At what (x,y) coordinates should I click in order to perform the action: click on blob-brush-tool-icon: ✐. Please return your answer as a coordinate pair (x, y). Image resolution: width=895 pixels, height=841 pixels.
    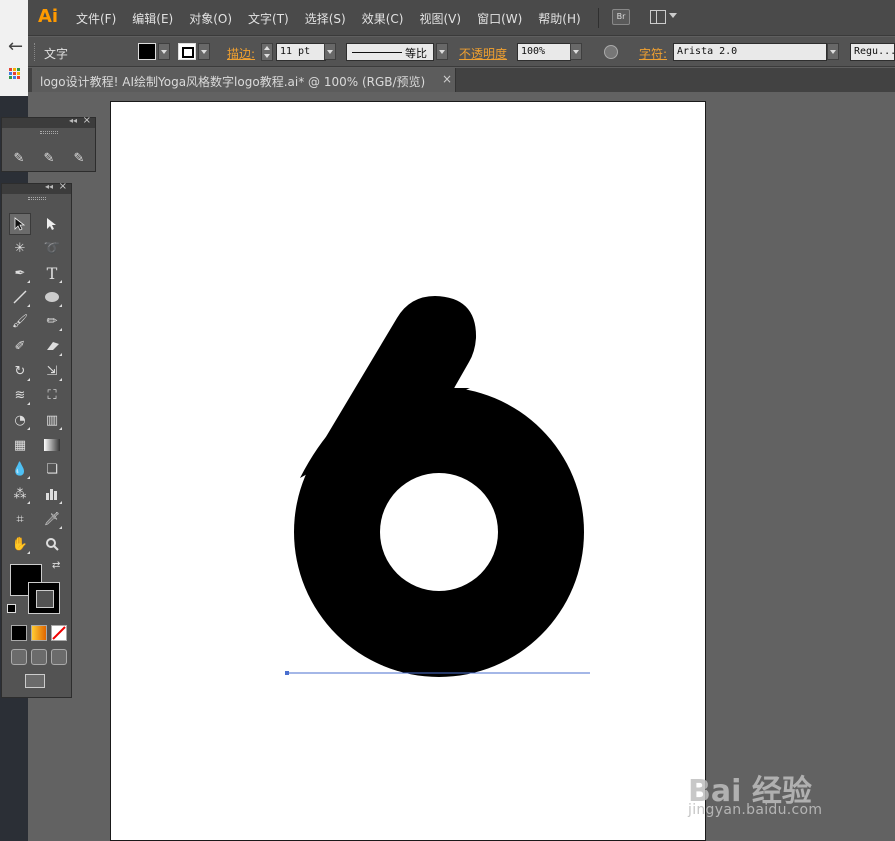
    Looking at the image, I should click on (20, 346).